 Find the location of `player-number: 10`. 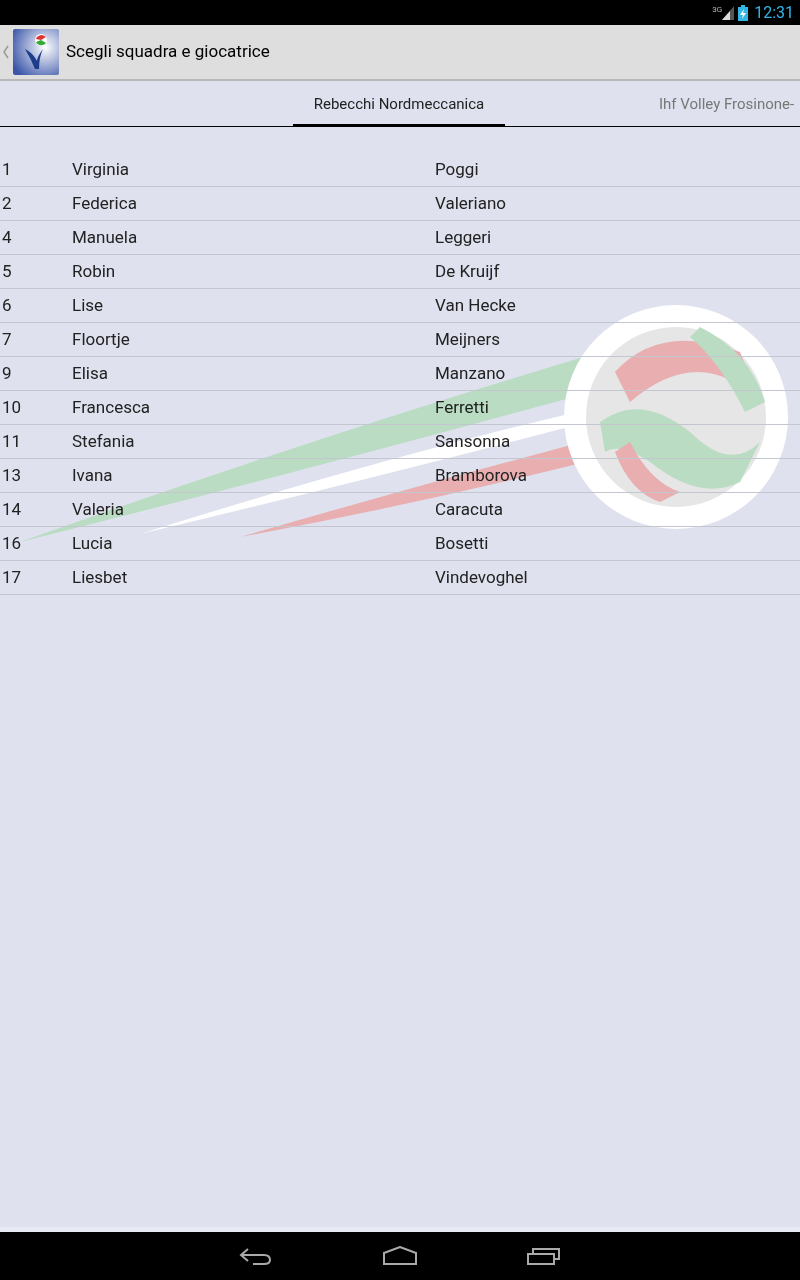

player-number: 10 is located at coordinates (12, 406).